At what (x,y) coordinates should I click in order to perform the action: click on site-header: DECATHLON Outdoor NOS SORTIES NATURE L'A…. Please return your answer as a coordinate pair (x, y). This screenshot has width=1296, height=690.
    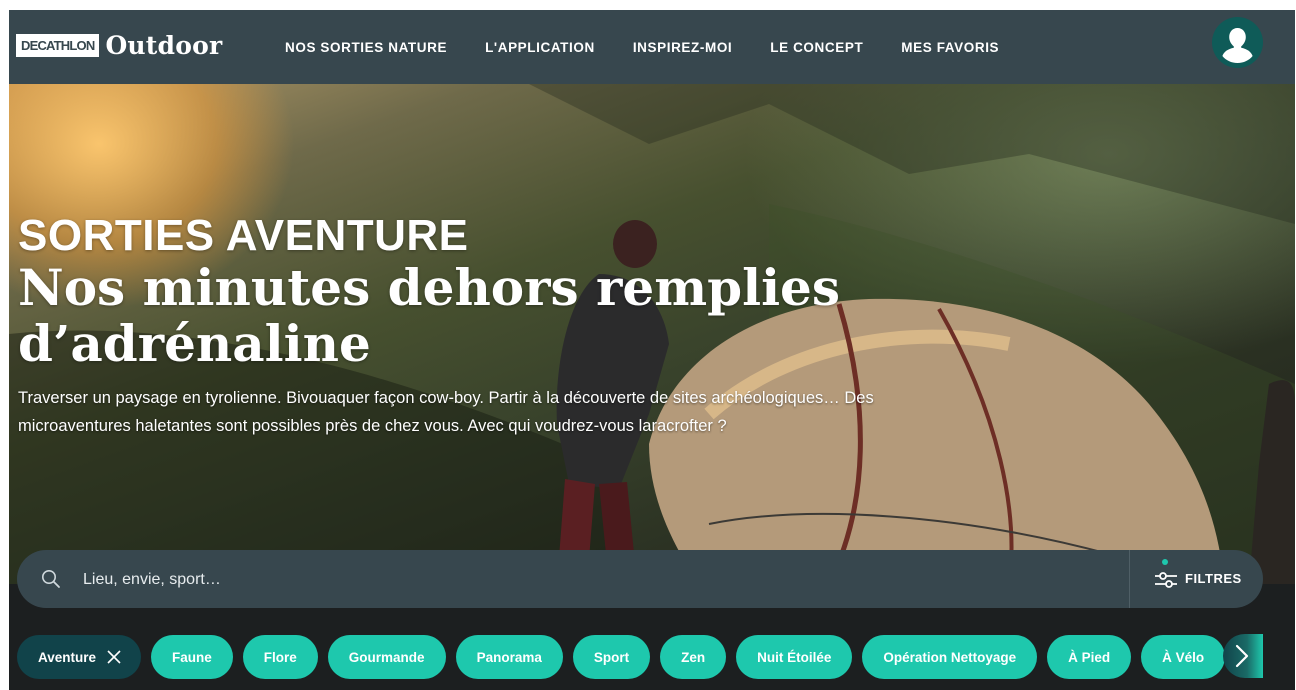
    Looking at the image, I should click on (652, 47).